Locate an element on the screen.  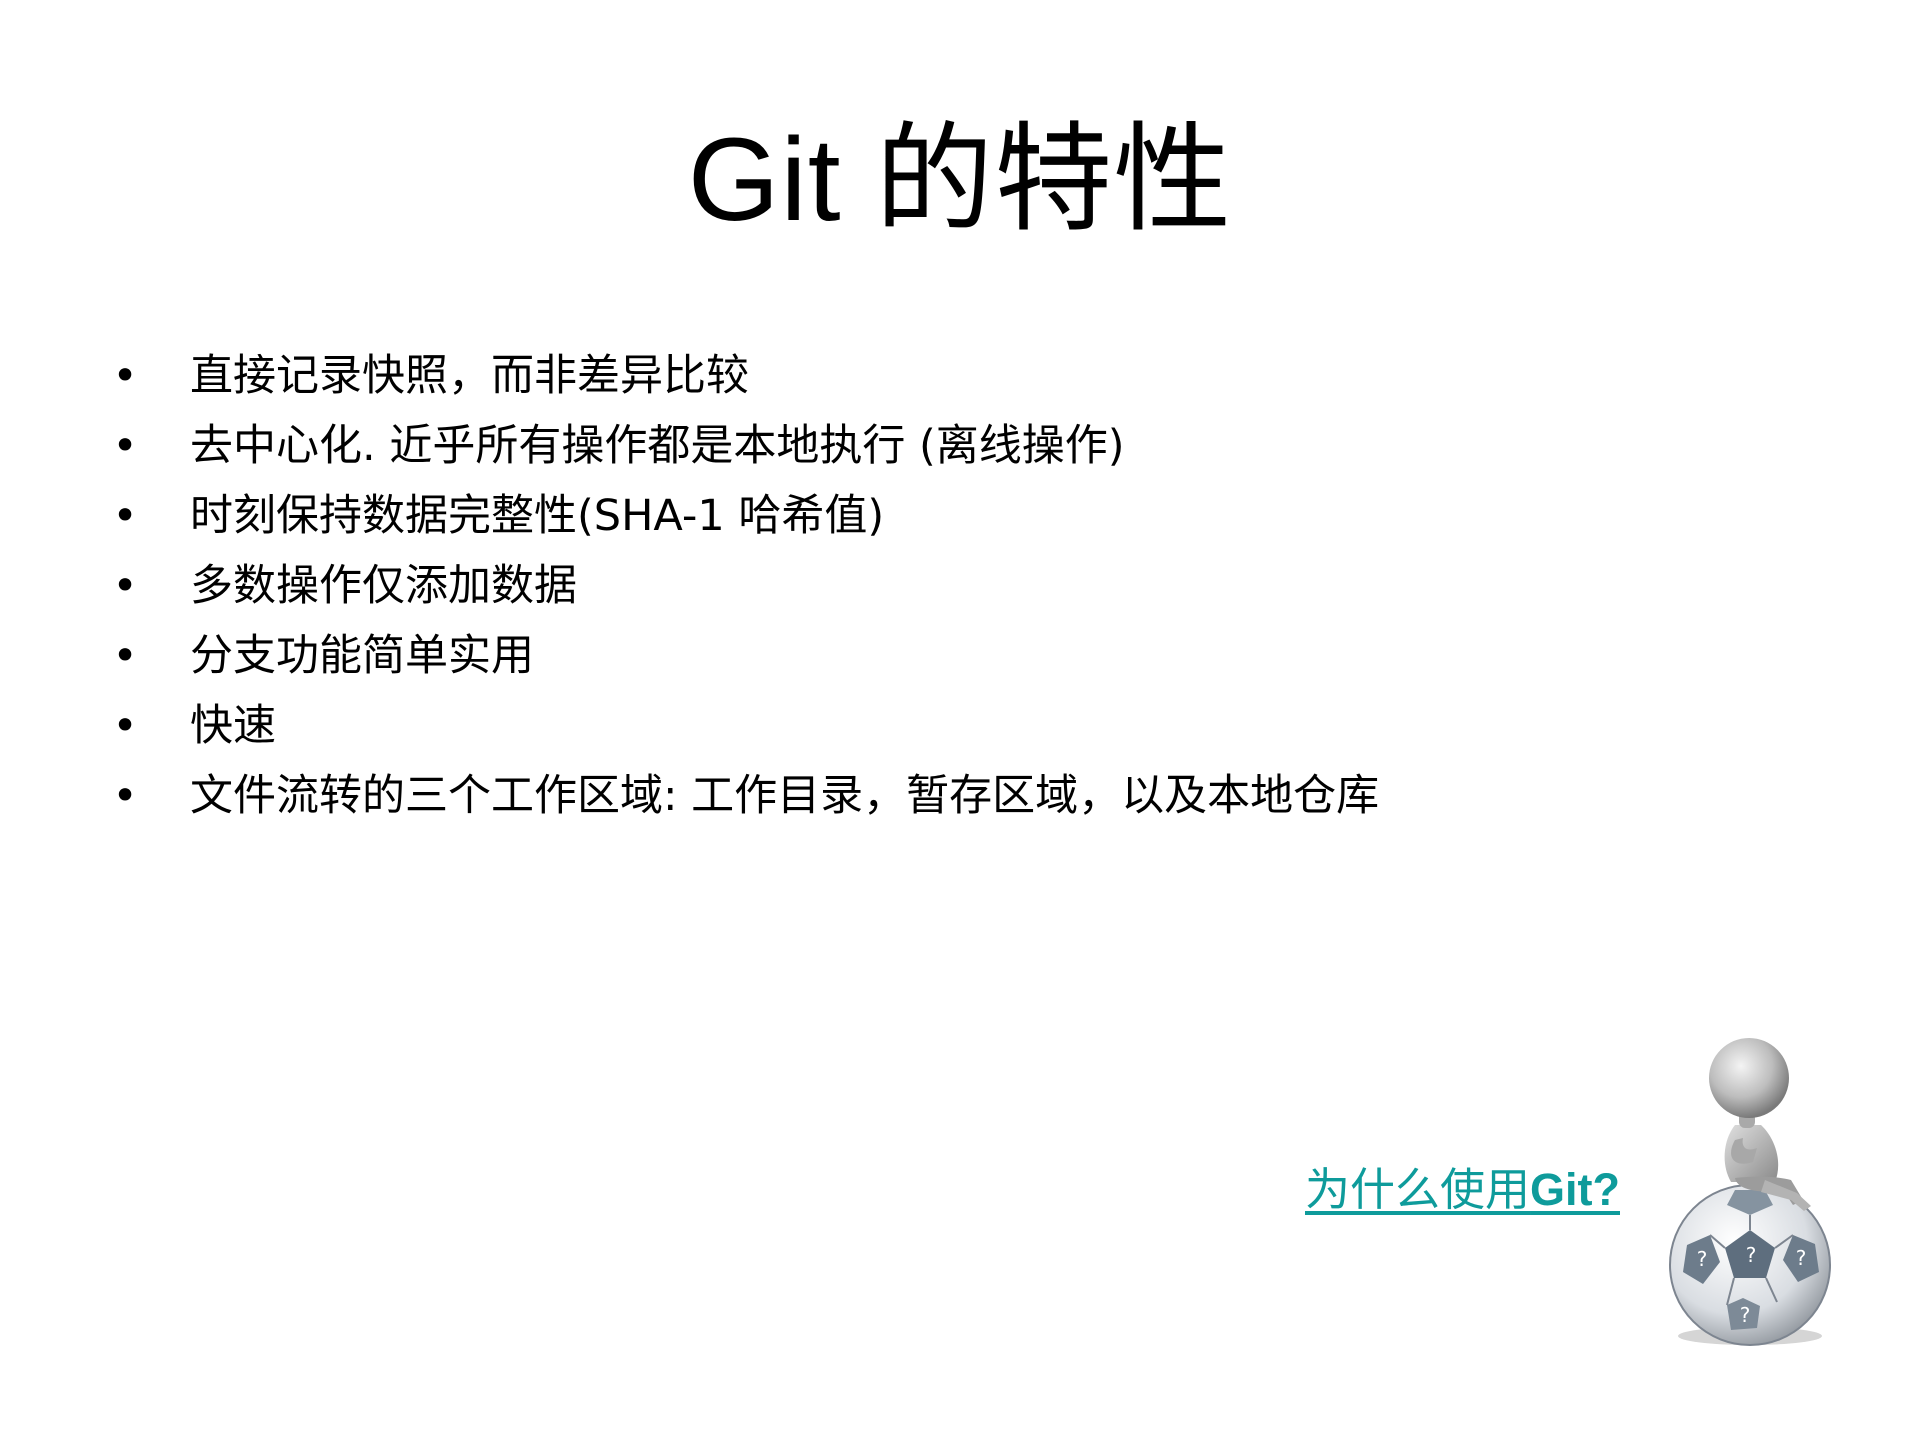
bullet-item: • 去中心化. 近乎所有操作都是本地执行 (离线操作) is located at coordinates (760, 446).